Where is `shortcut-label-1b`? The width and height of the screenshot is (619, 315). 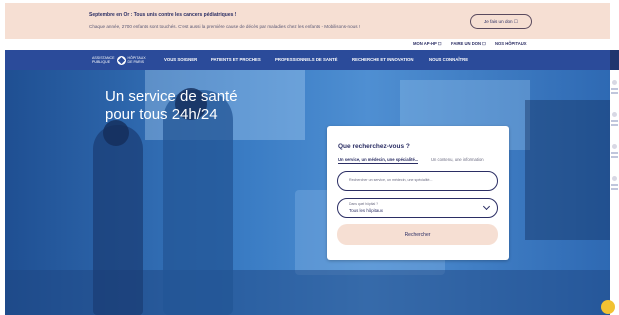 shortcut-label-1b is located at coordinates (614, 93).